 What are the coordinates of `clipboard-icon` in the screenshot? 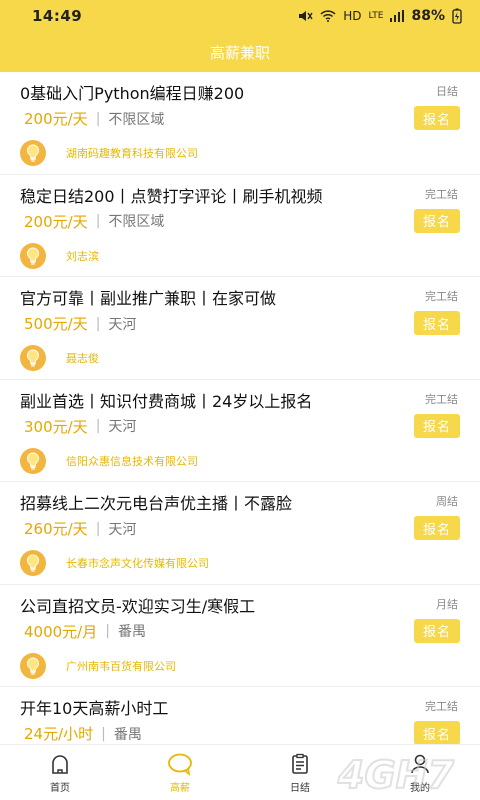 It's located at (300, 764).